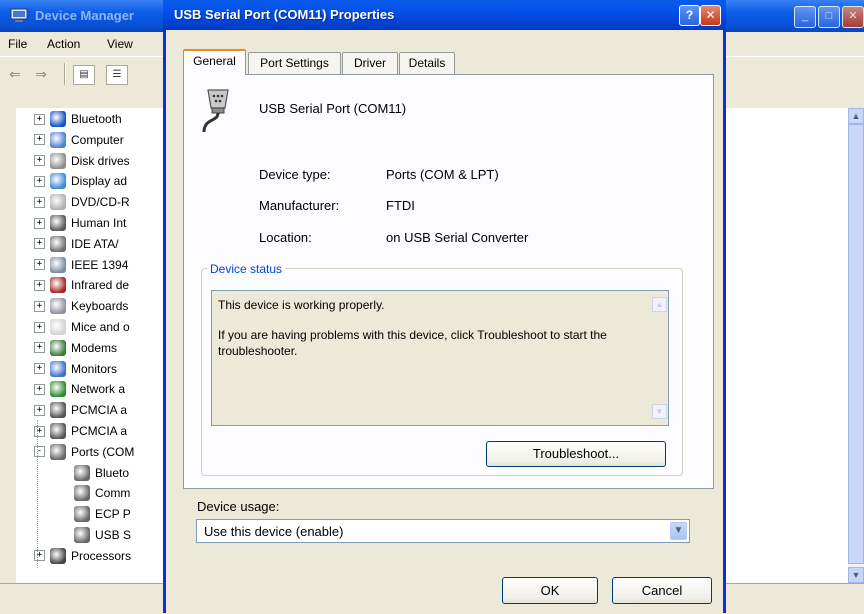  What do you see at coordinates (805, 17) in the screenshot?
I see `minimize-button: _` at bounding box center [805, 17].